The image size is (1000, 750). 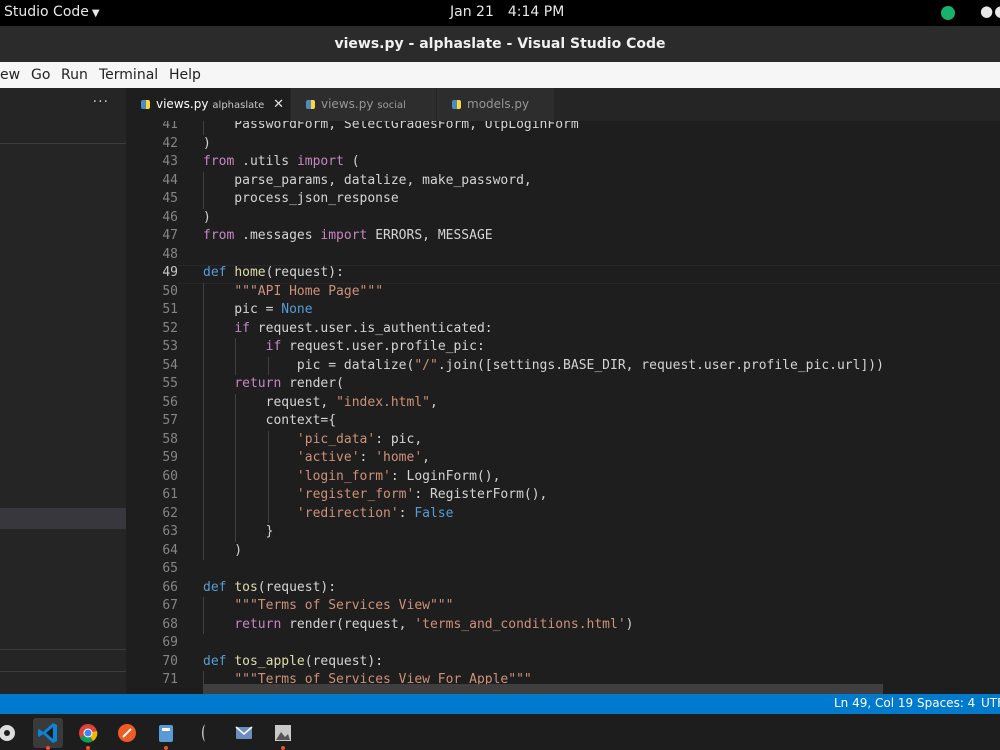 What do you see at coordinates (543, 689) in the screenshot?
I see `horizontal-scrollbar` at bounding box center [543, 689].